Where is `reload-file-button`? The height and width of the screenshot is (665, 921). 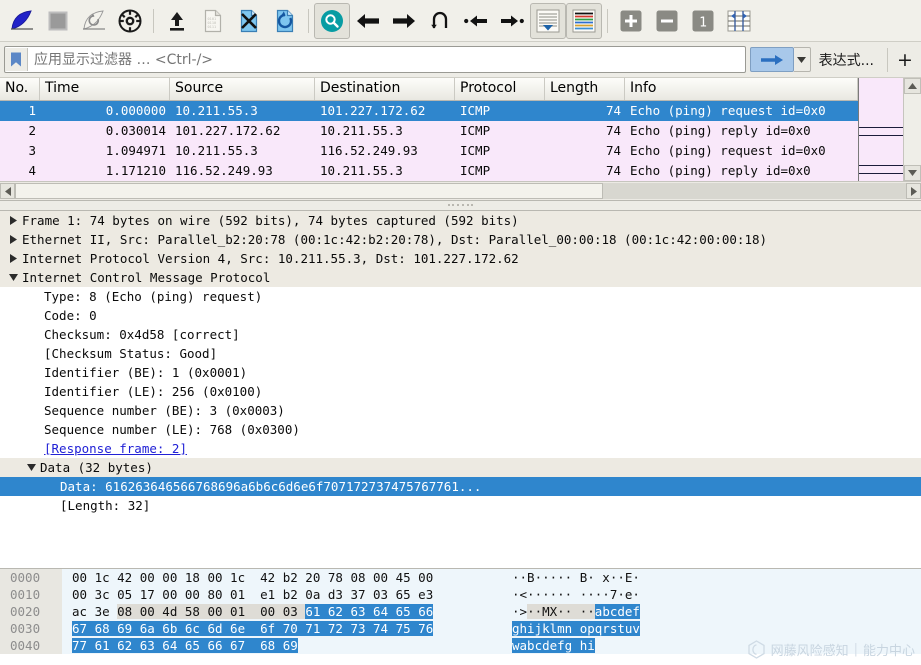
reload-file-button is located at coordinates (285, 21).